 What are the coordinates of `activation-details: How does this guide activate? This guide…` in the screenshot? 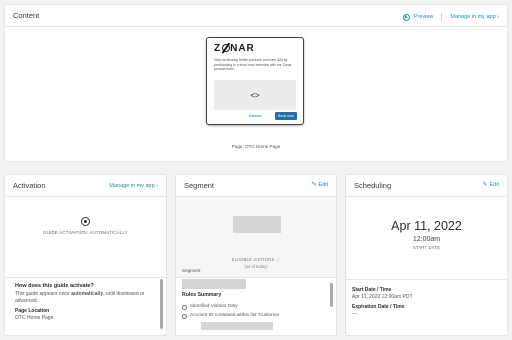 It's located at (85, 303).